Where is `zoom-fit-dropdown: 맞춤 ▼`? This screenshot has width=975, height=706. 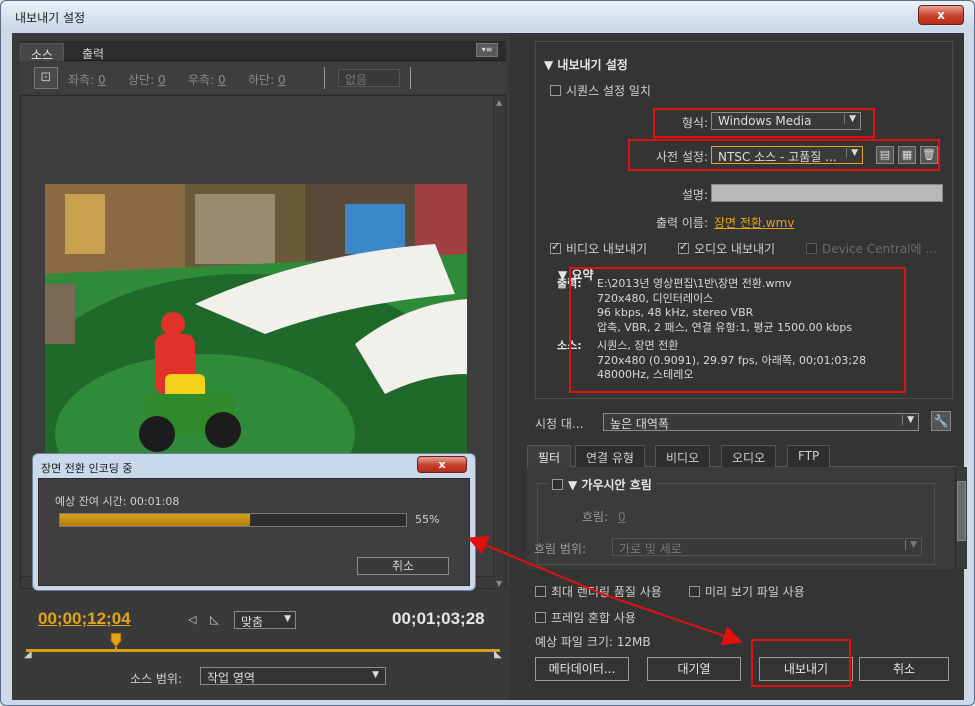
zoom-fit-dropdown: 맞춤 ▼ is located at coordinates (265, 620).